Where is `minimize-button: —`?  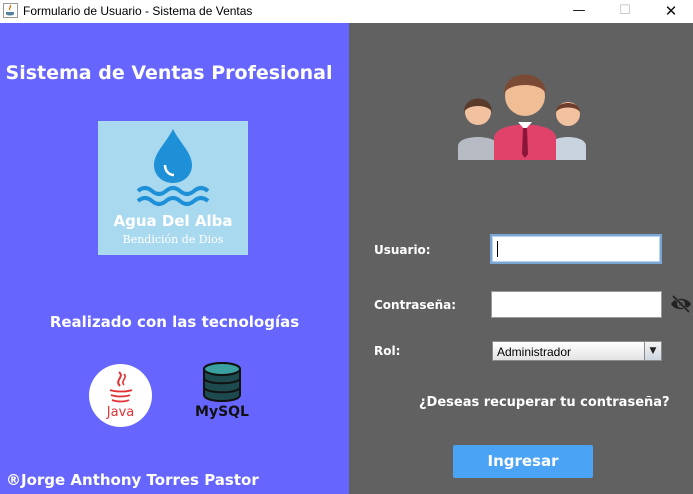 minimize-button: — is located at coordinates (579, 11).